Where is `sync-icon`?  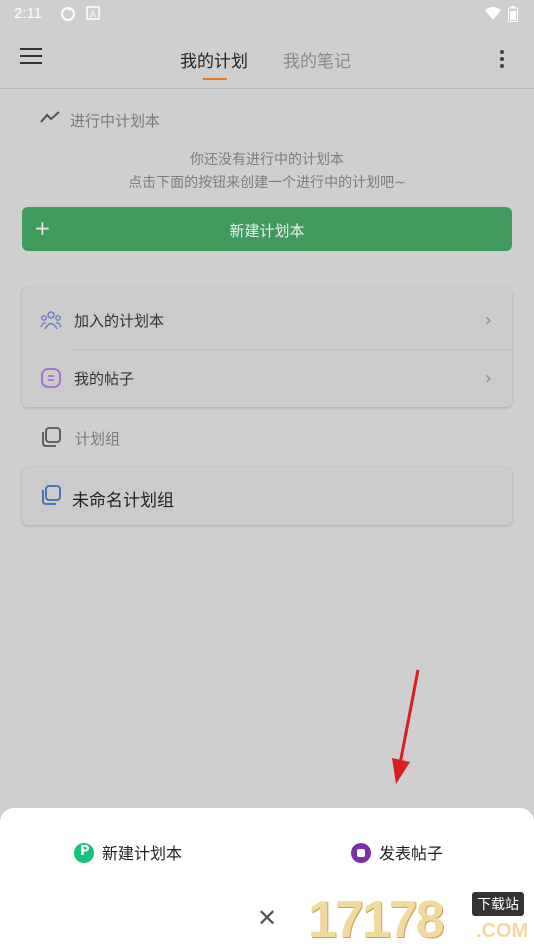
sync-icon is located at coordinates (68, 14).